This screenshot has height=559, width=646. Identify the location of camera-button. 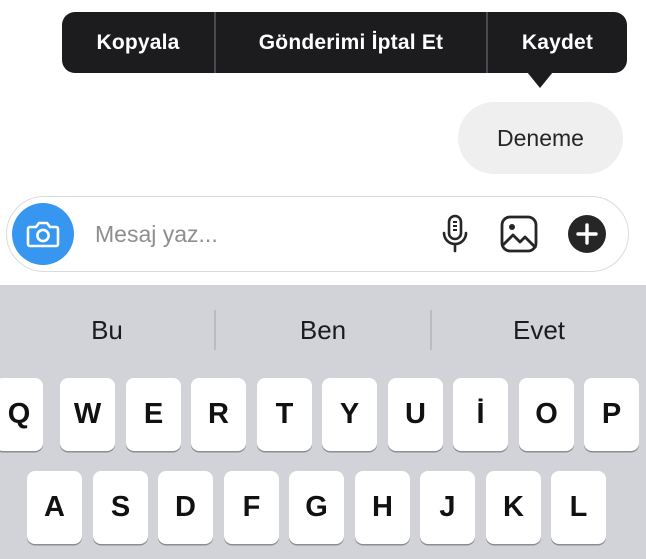
(43, 234).